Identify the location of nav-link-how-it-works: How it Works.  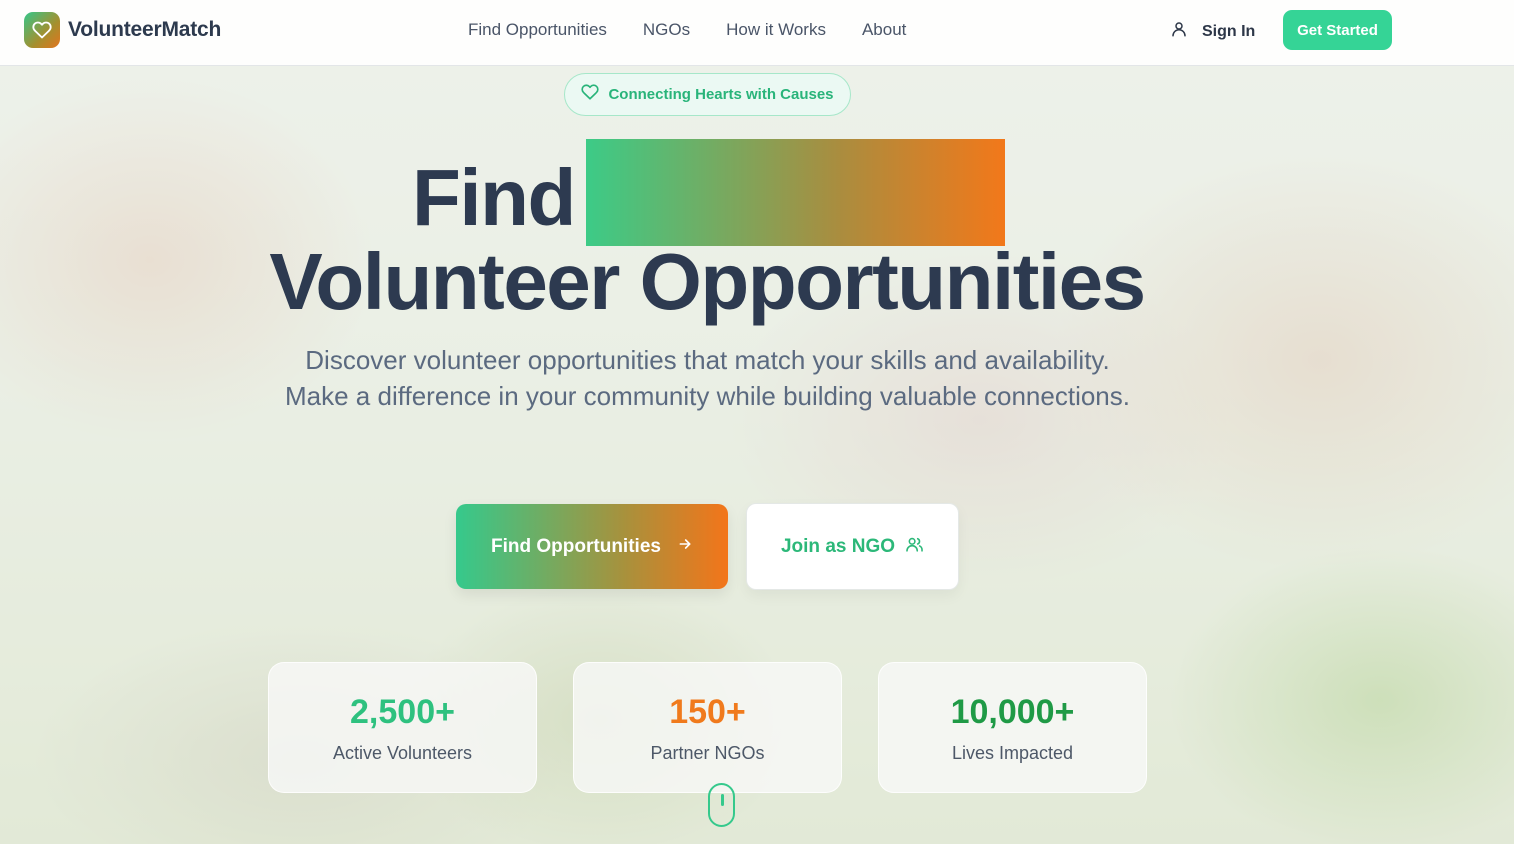
(776, 30).